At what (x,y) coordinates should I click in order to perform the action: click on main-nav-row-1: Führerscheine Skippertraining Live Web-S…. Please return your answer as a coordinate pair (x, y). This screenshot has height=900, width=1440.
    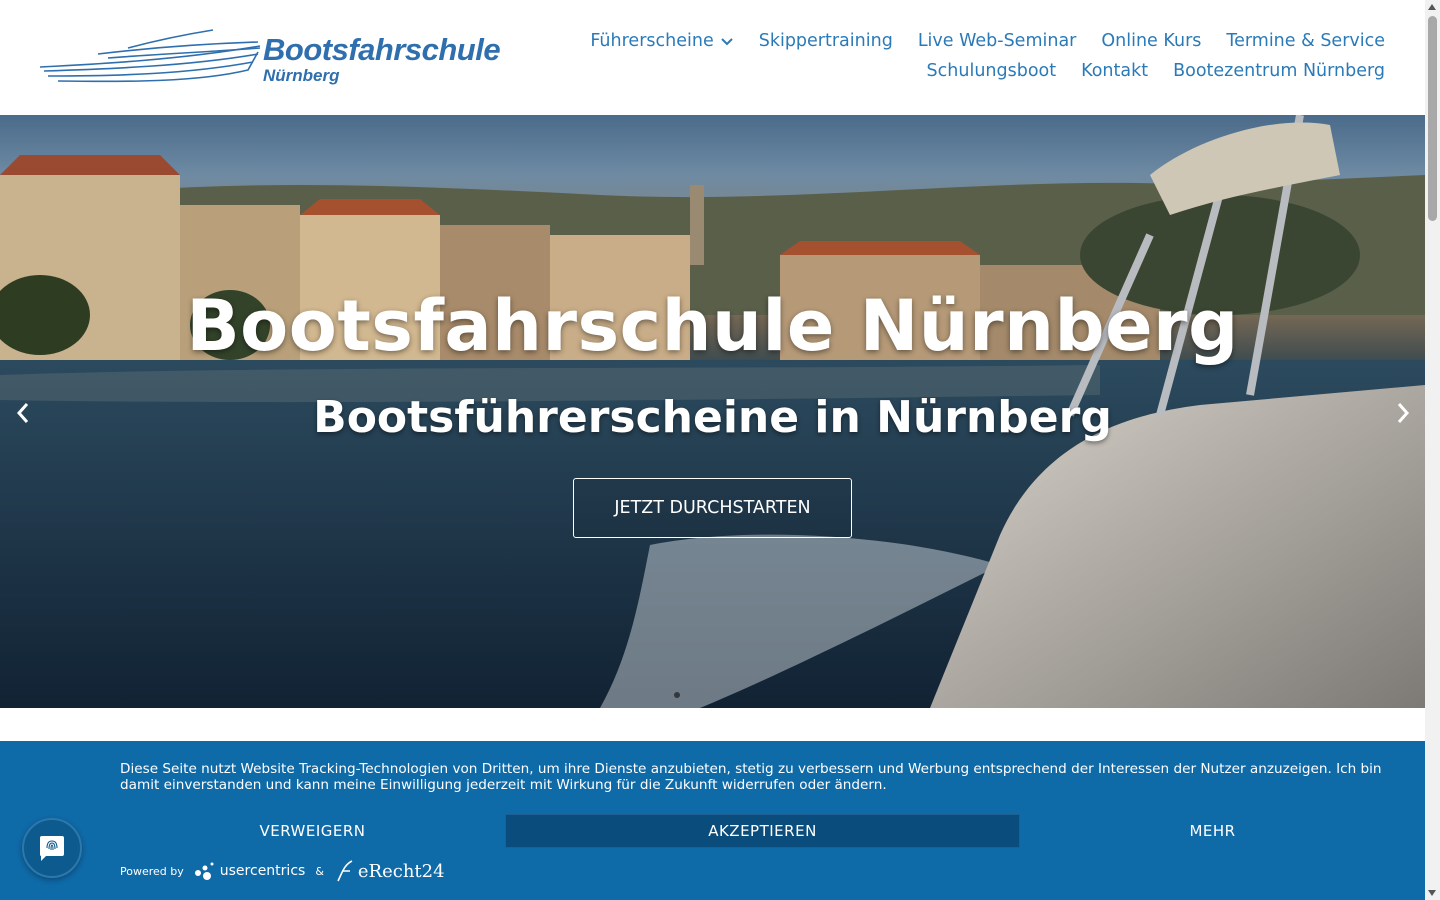
    Looking at the image, I should click on (987, 41).